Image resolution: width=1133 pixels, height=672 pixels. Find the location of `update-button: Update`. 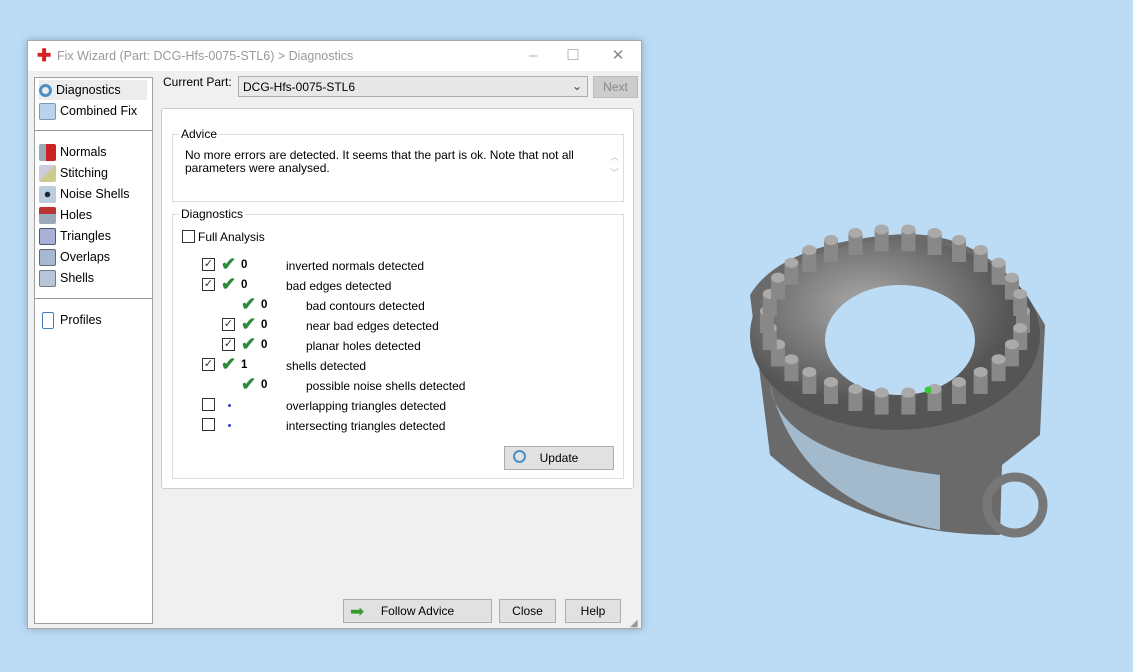

update-button: Update is located at coordinates (559, 458).